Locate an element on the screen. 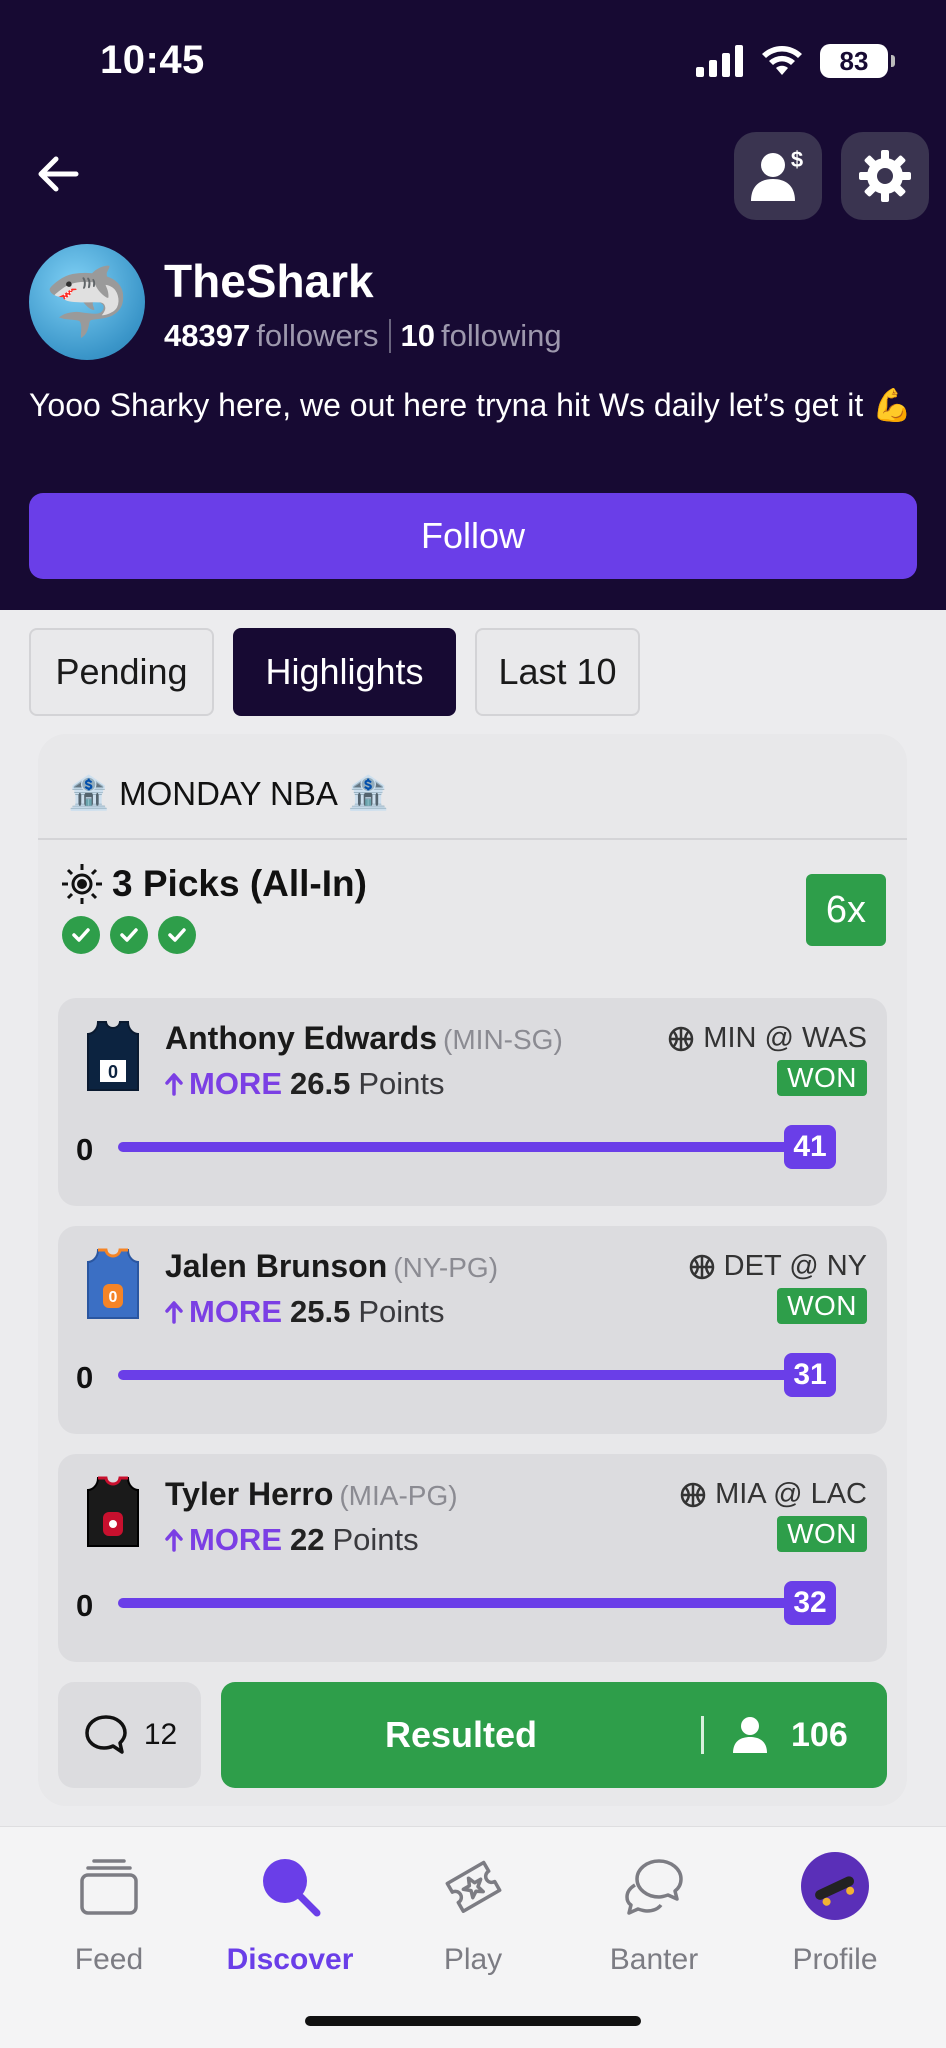  user-icon is located at coordinates (750, 1735).